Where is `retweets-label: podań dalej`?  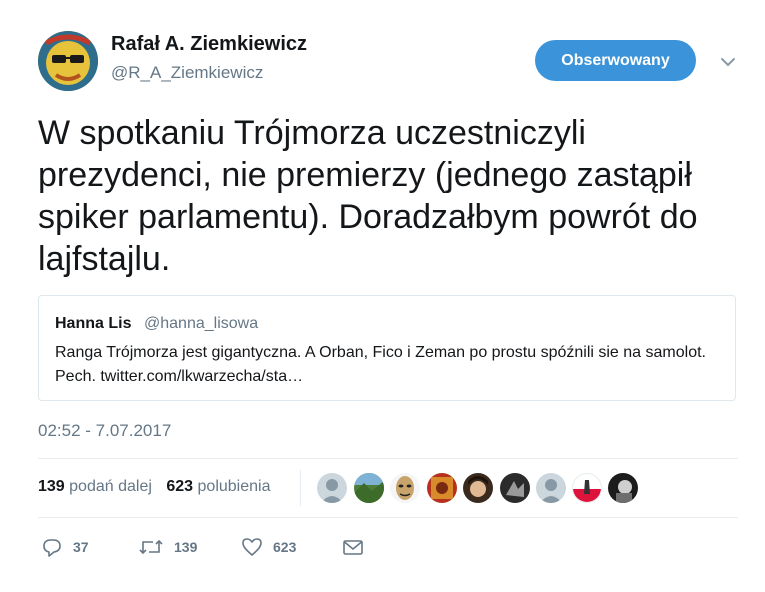 retweets-label: podań dalej is located at coordinates (110, 486).